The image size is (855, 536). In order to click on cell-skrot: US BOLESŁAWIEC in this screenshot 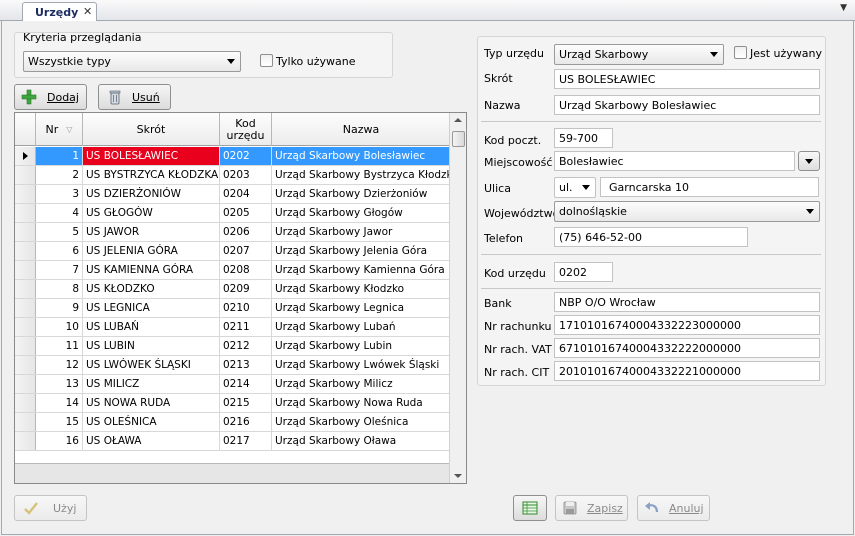, I will do `click(151, 156)`.